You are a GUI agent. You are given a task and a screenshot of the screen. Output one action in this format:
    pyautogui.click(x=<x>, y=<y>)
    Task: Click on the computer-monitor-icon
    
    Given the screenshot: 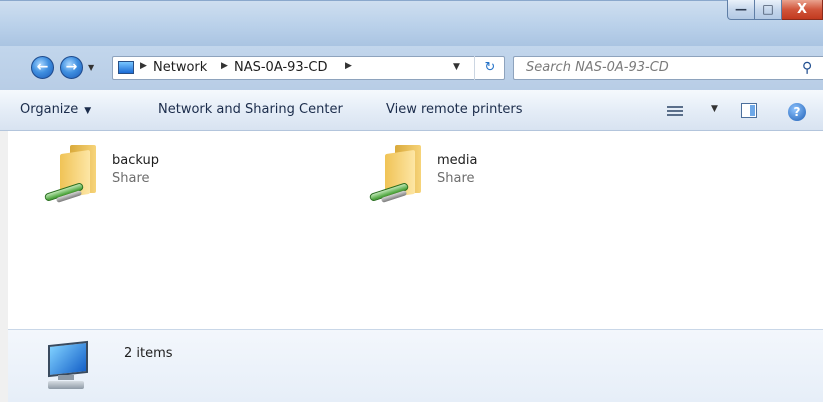 What is the action you would take?
    pyautogui.click(x=64, y=365)
    